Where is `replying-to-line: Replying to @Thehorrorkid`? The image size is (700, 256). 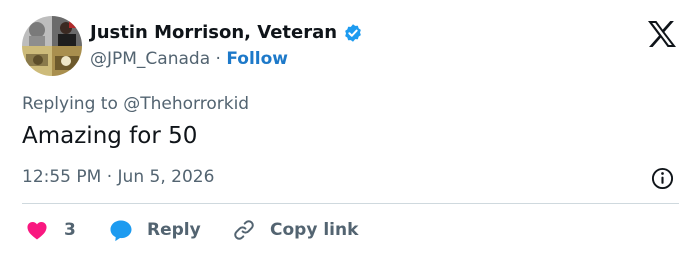 replying-to-line: Replying to @Thehorrorkid is located at coordinates (135, 104).